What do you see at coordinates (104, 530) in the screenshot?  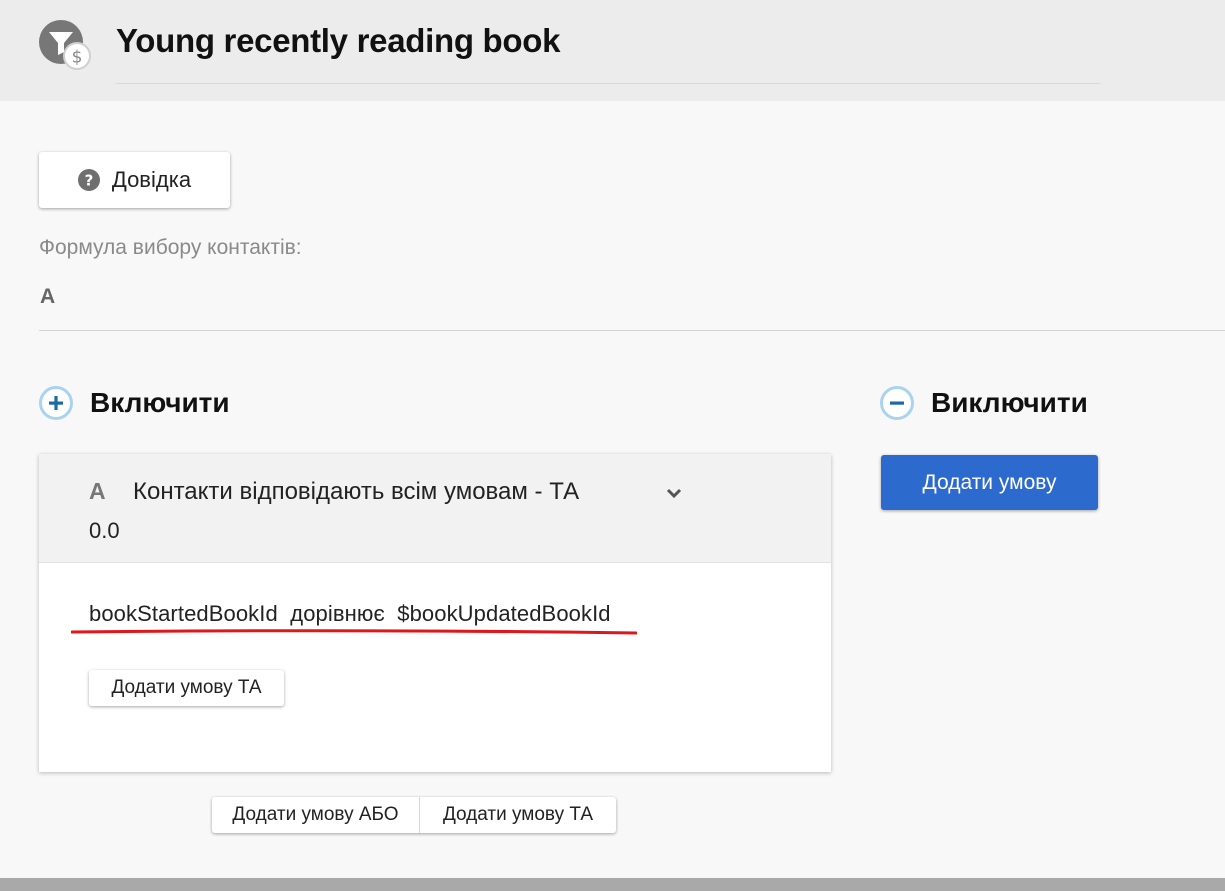 I see `group-score: 0.0` at bounding box center [104, 530].